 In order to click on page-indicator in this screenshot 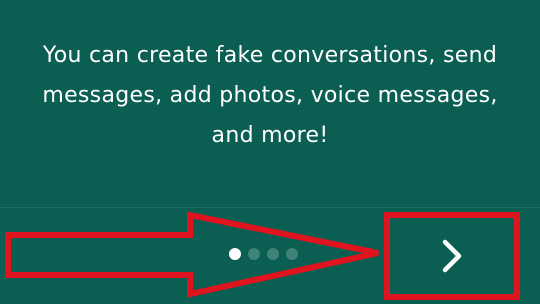, I will do `click(263, 256)`.